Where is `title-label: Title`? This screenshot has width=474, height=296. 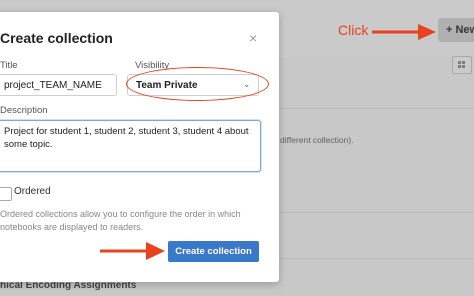 title-label: Title is located at coordinates (9, 65).